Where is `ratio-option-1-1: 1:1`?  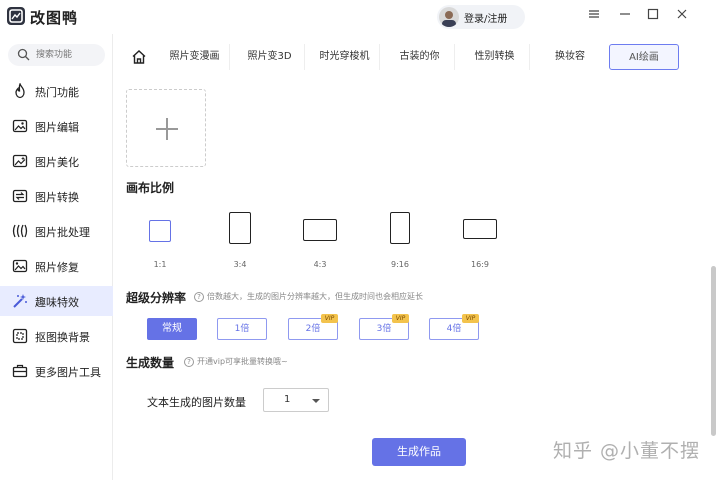
ratio-option-1-1: 1:1 is located at coordinates (160, 242).